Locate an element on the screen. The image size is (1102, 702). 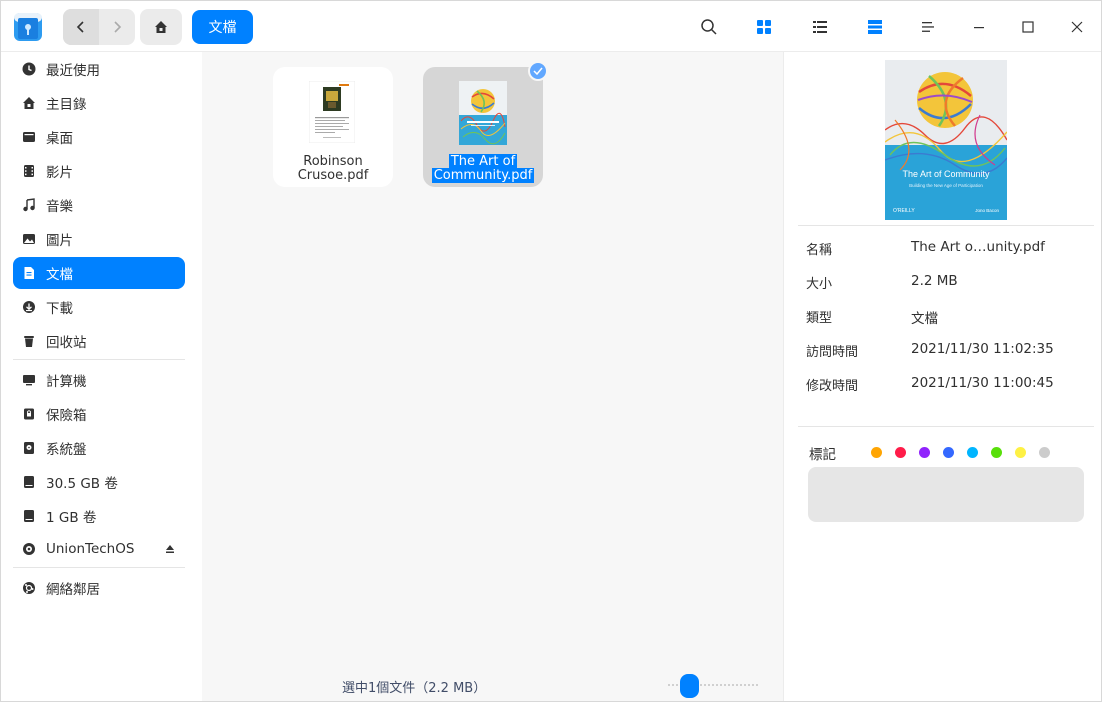
sidebar-item-label: 系統盤 is located at coordinates (66, 450).